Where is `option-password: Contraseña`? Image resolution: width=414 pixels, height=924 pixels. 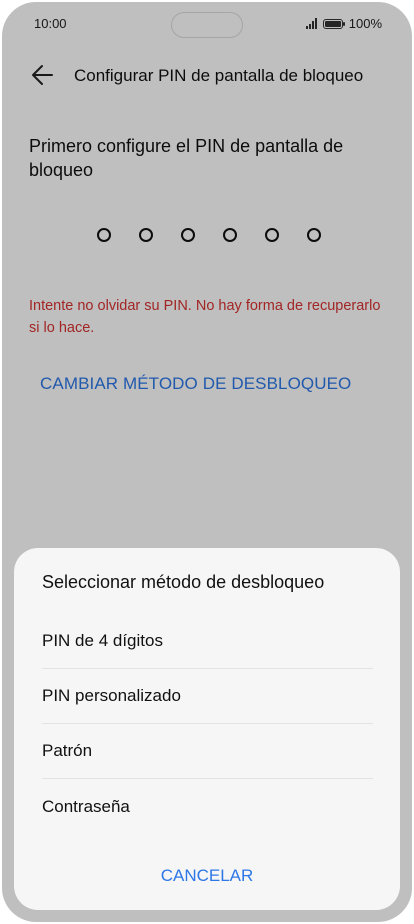
option-password: Contraseña is located at coordinates (207, 806).